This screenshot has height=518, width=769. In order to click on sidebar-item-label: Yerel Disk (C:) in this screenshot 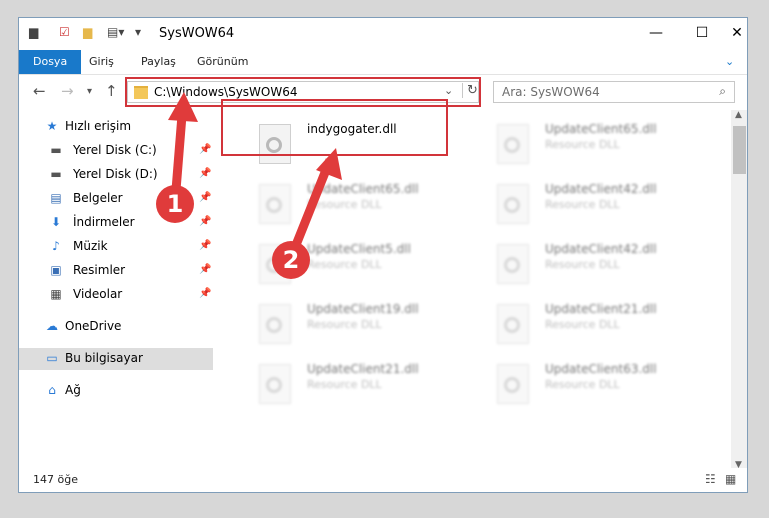, I will do `click(115, 150)`.